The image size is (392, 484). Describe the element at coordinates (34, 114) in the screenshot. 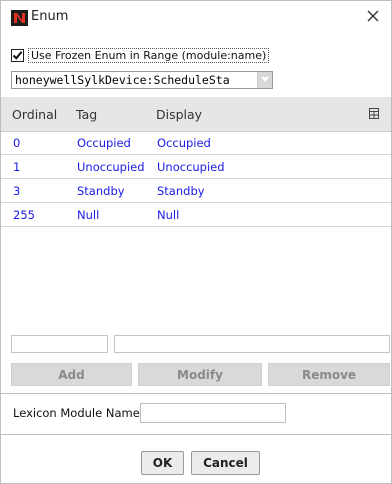

I see `column-header-ordinal: Ordinal` at that location.